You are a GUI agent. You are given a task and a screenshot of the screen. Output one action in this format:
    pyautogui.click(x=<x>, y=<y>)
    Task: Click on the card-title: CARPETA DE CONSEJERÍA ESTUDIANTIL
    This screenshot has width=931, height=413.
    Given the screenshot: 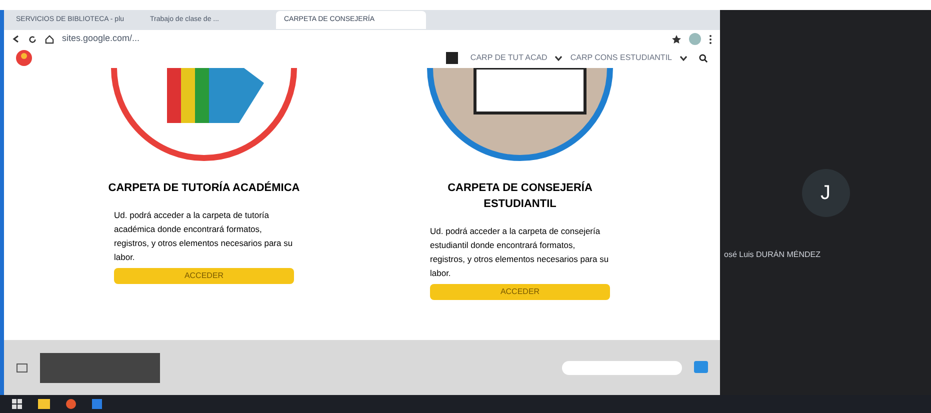 What is the action you would take?
    pyautogui.click(x=520, y=196)
    